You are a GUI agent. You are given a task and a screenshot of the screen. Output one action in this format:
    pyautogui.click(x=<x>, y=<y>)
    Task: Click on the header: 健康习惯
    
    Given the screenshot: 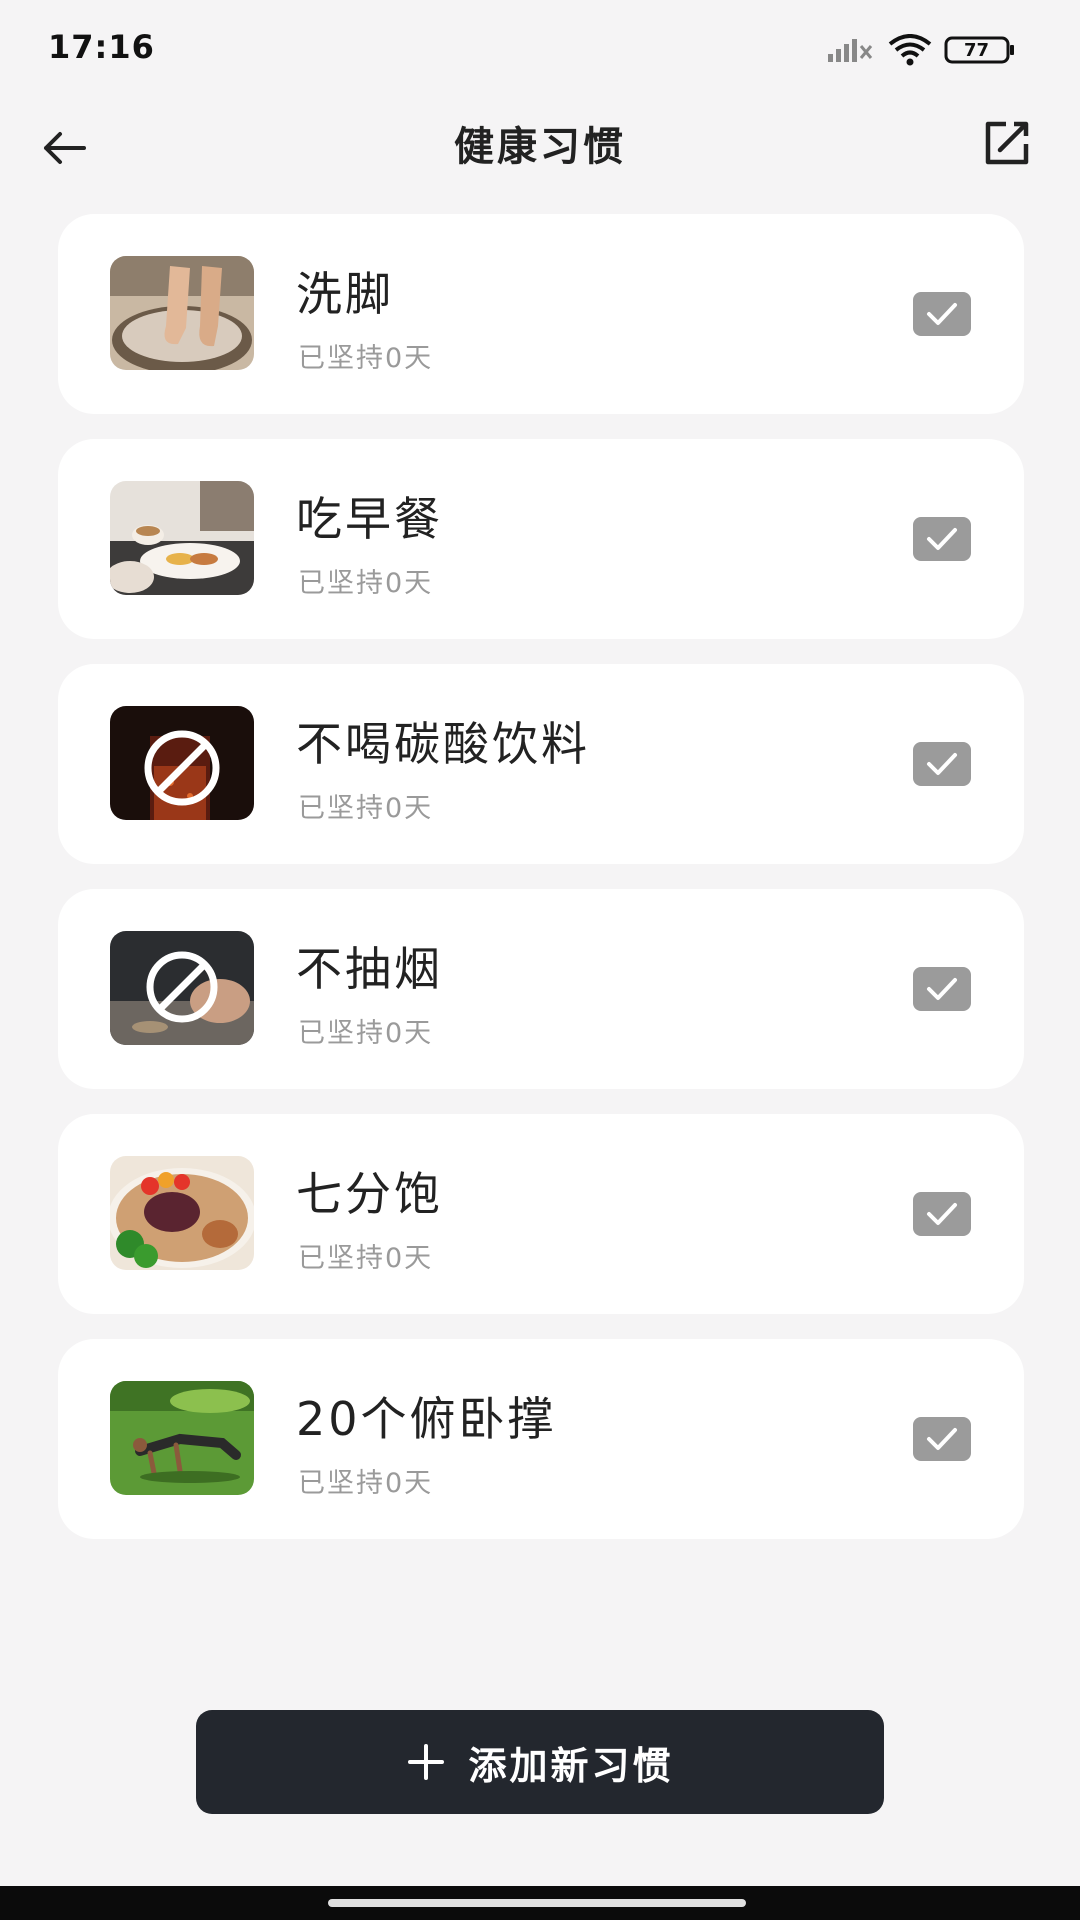 What is the action you would take?
    pyautogui.click(x=540, y=145)
    